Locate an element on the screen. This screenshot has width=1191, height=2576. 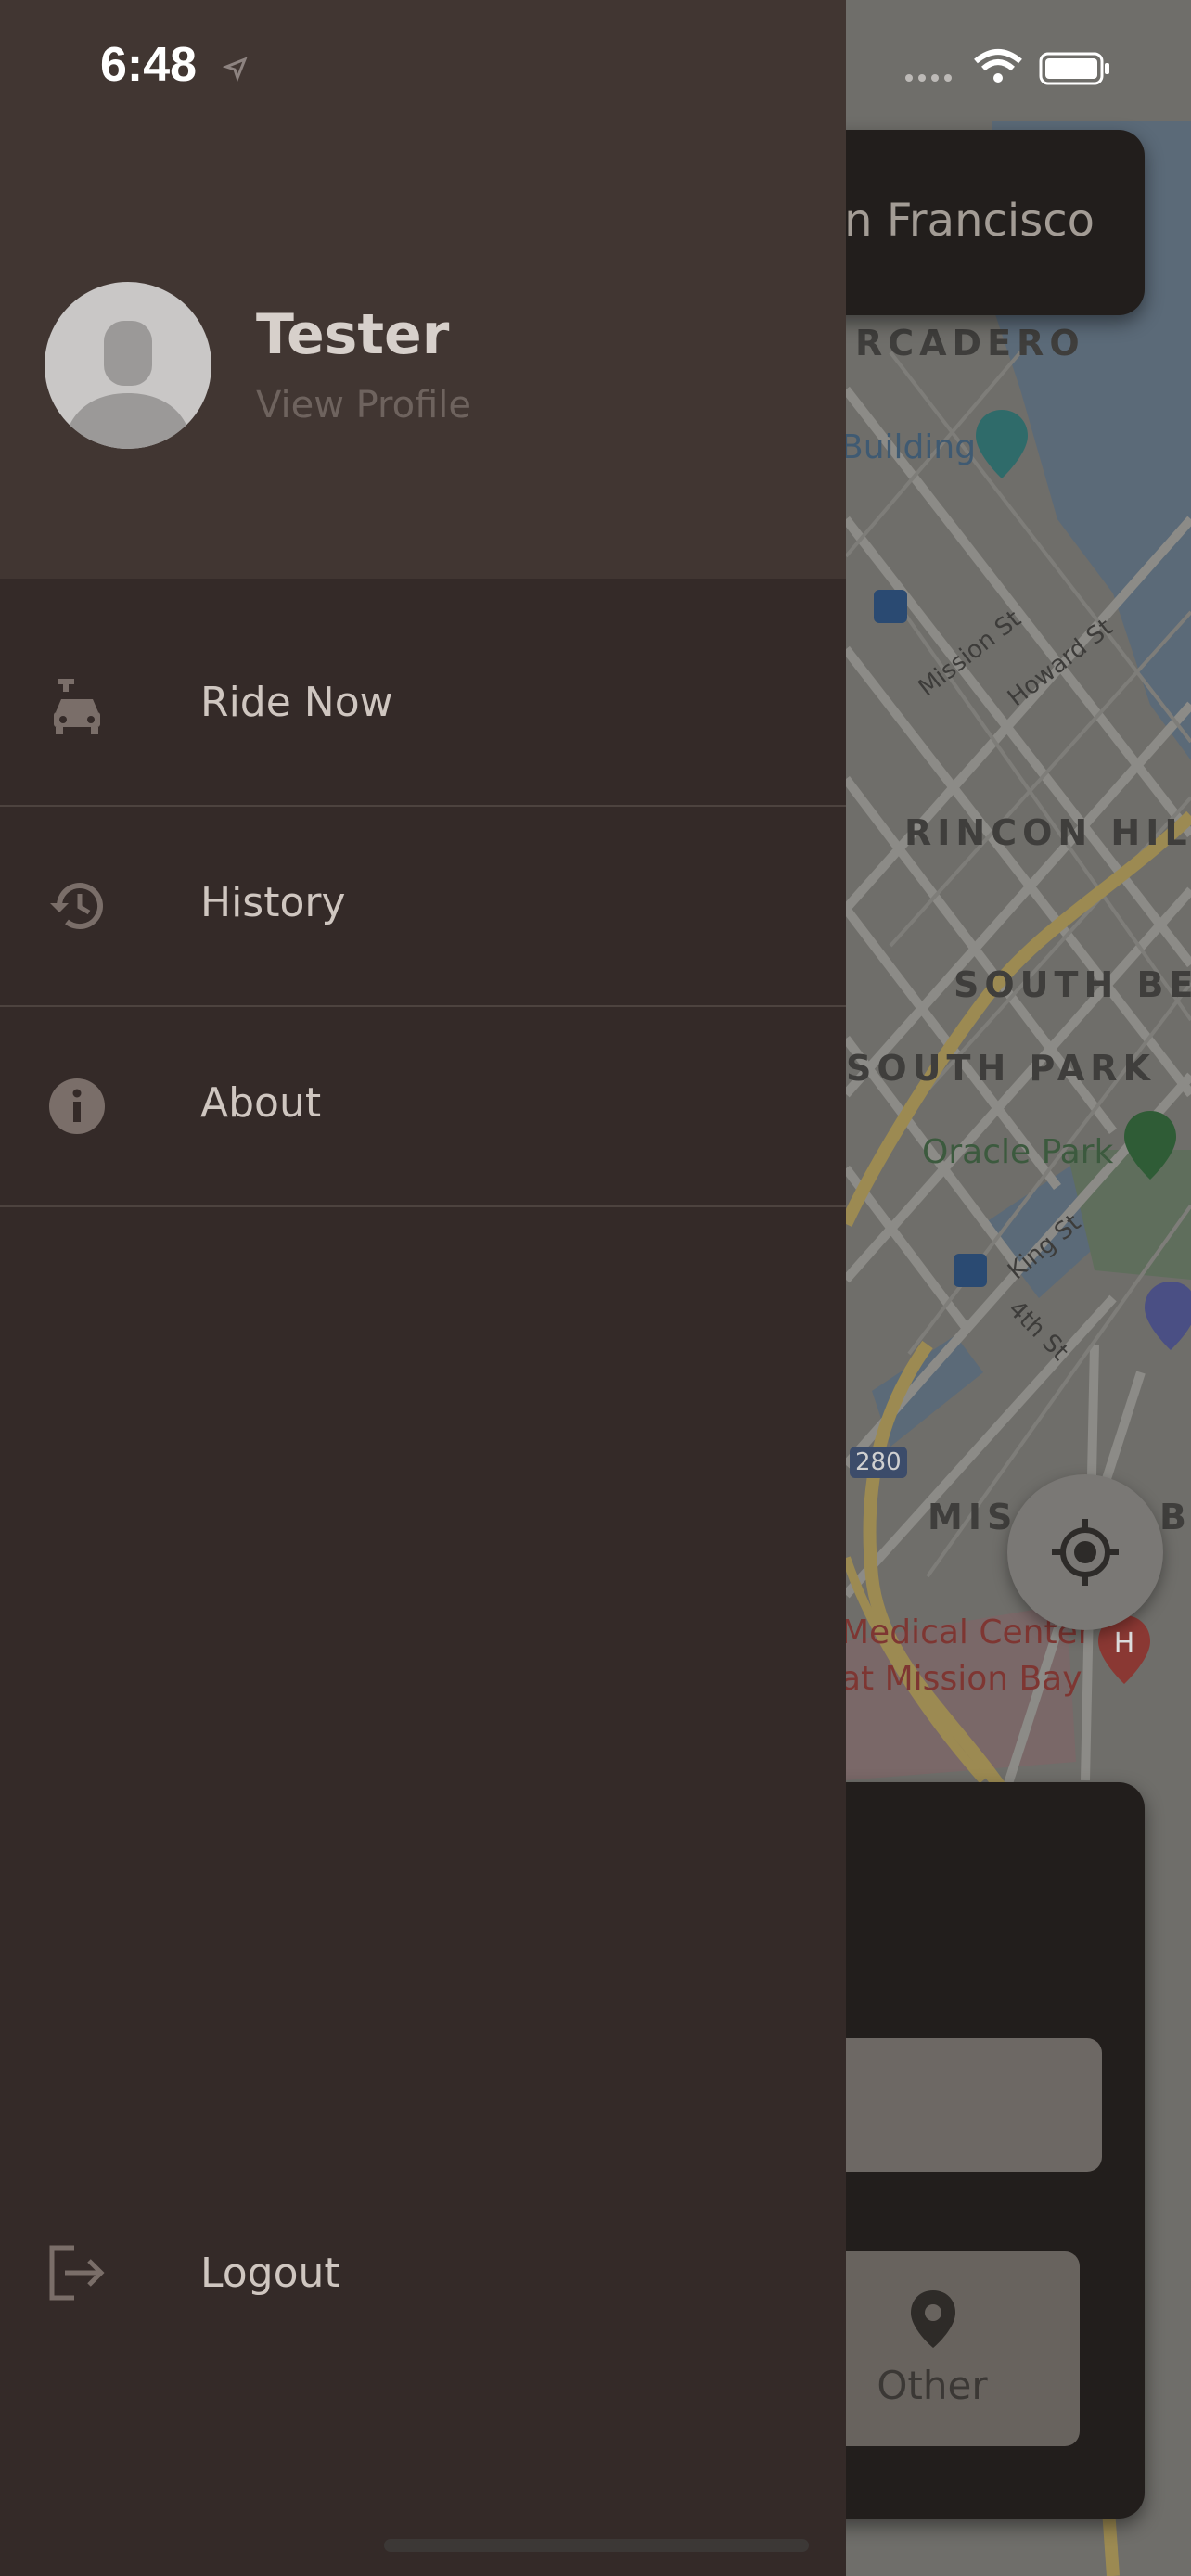
museum-pin-icon is located at coordinates (1002, 444).